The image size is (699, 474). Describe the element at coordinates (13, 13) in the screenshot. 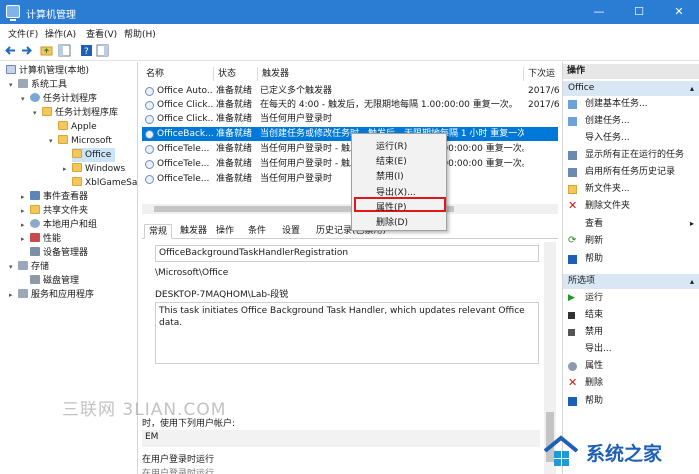

I see `computer-management-icon` at that location.